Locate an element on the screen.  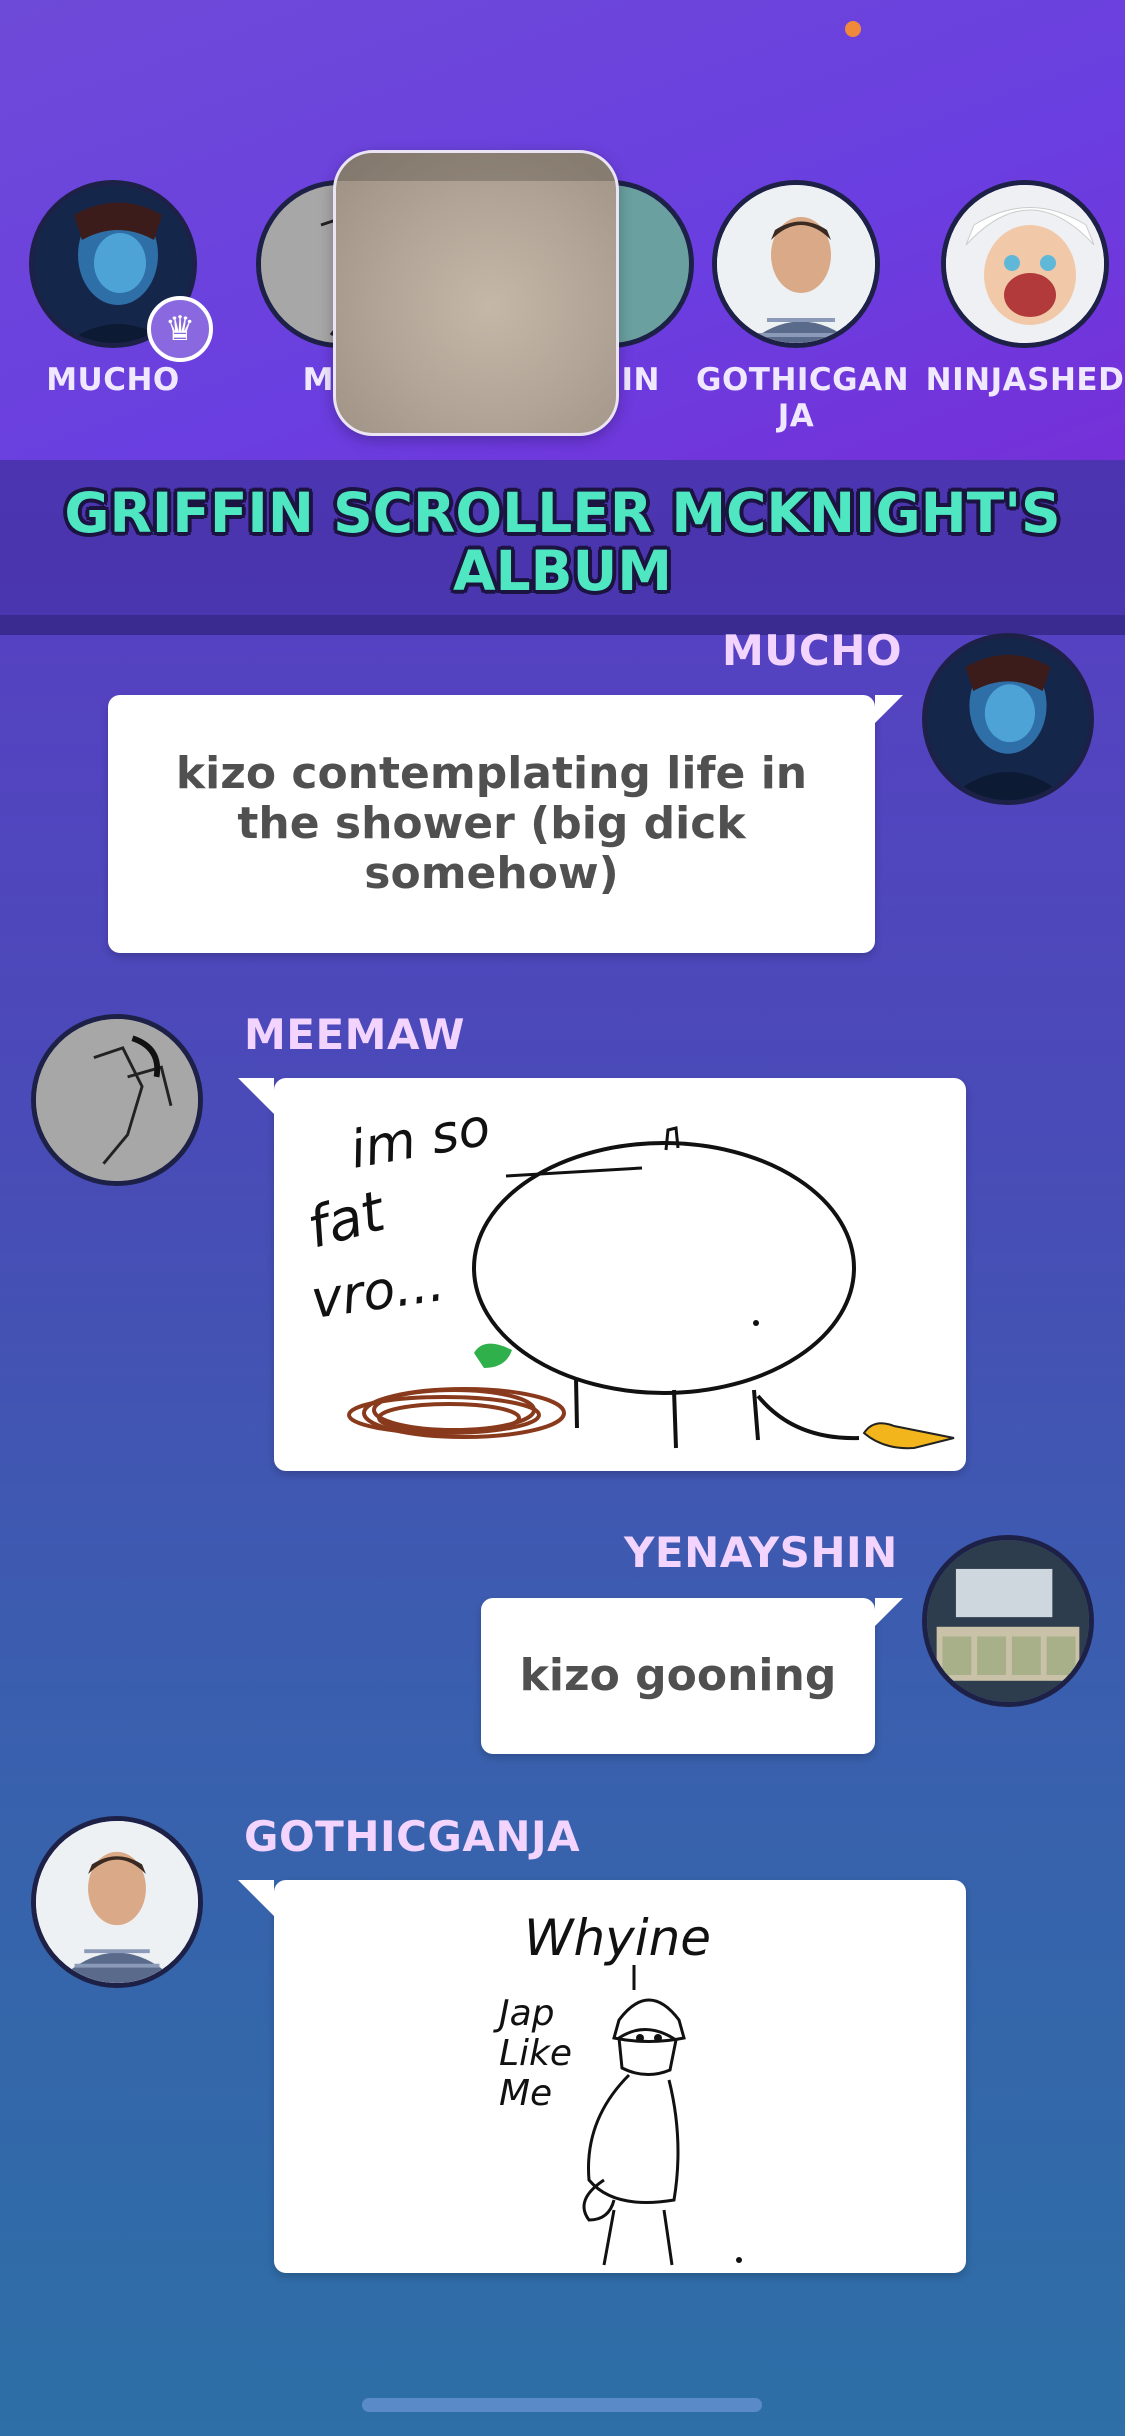
player-name: GOTHICGAN JA is located at coordinates (803, 398).